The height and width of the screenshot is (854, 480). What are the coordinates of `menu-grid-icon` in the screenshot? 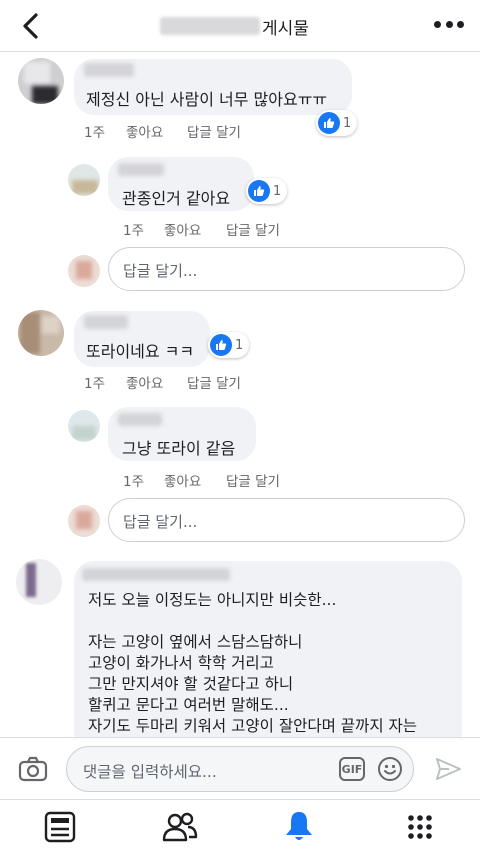 It's located at (420, 827).